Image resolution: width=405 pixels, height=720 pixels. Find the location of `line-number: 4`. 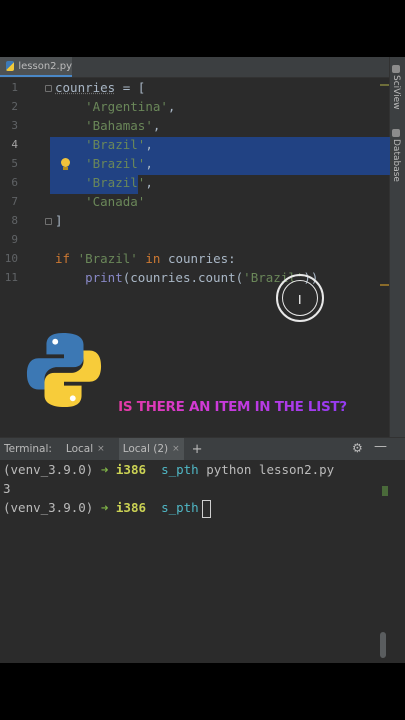

line-number: 4 is located at coordinates (14, 144).